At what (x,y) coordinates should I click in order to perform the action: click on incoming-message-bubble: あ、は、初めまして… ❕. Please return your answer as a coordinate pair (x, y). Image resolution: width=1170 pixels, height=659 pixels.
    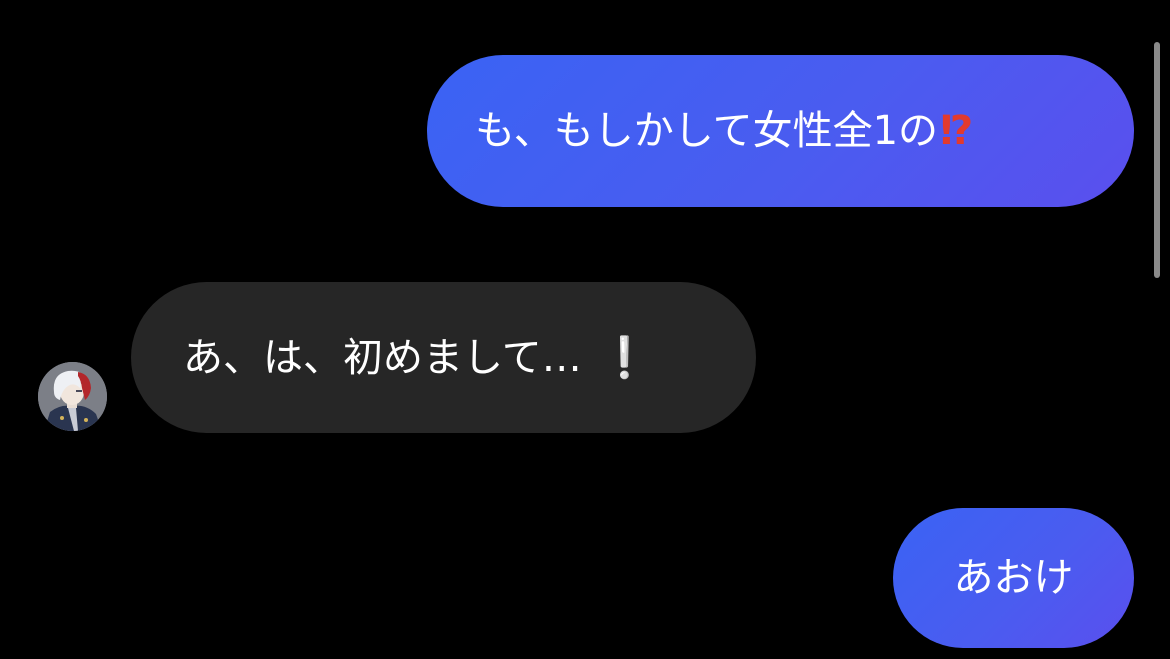
    Looking at the image, I should click on (443, 357).